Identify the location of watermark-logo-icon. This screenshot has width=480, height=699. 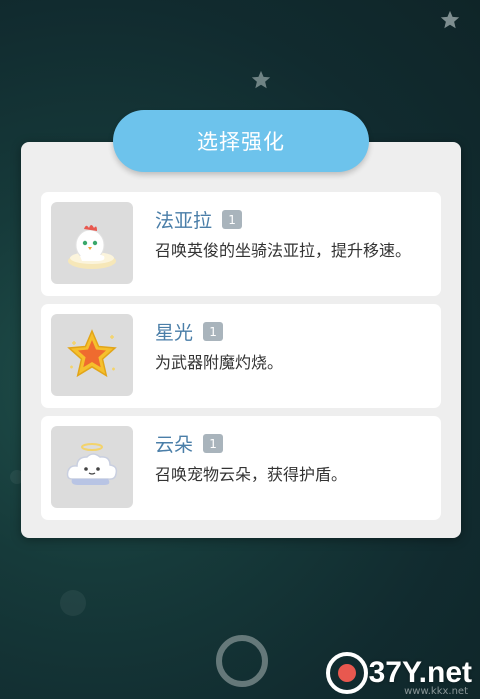
(346, 673).